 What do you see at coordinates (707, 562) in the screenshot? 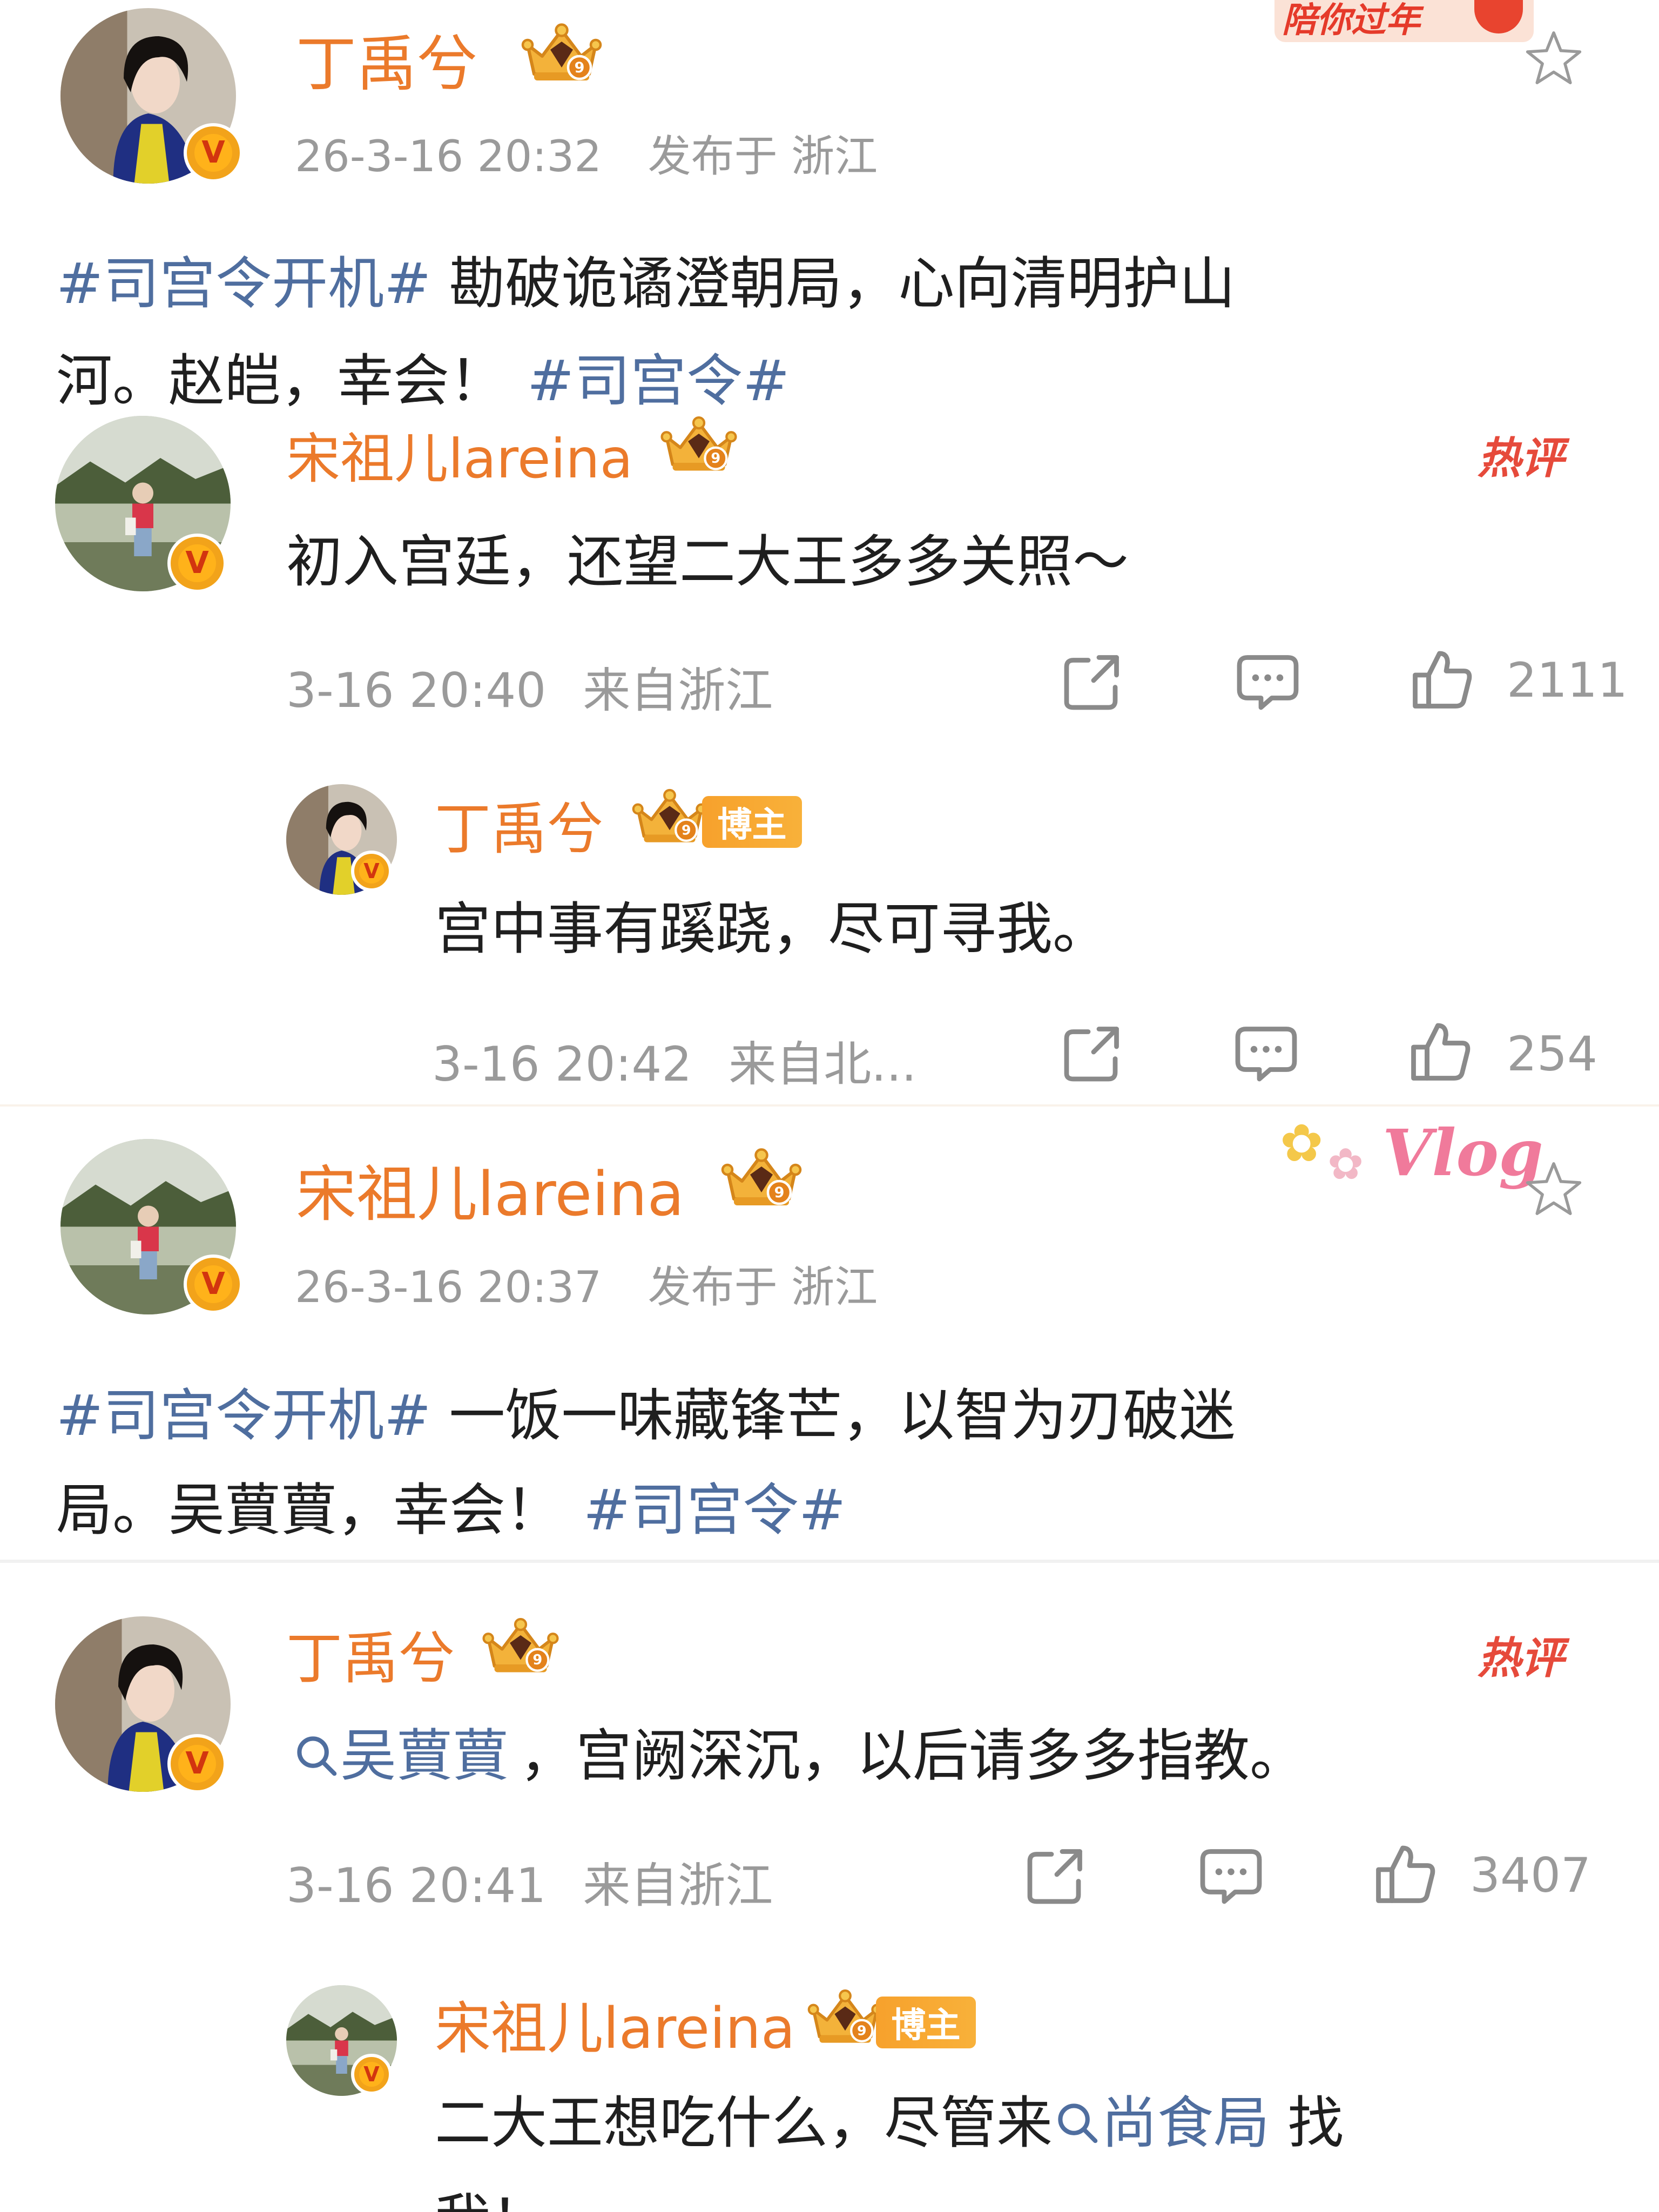
I see `comment-text: 初入宫廷，还望二大王多多关照～` at bounding box center [707, 562].